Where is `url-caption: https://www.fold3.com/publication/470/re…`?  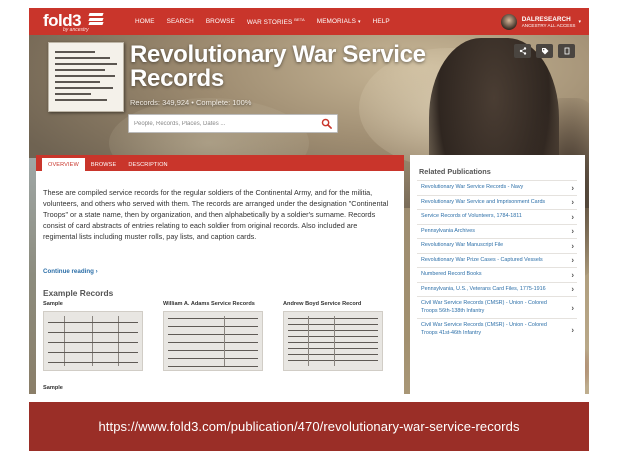
url-caption: https://www.fold3.com/publication/470/re… is located at coordinates (309, 426).